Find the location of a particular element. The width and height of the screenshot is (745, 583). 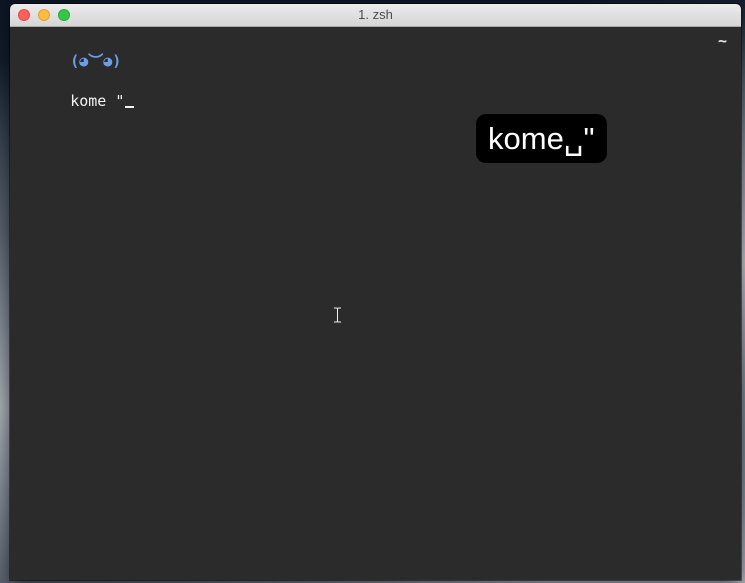

prompt-symbol: (◕︶◕) is located at coordinates (96, 61).